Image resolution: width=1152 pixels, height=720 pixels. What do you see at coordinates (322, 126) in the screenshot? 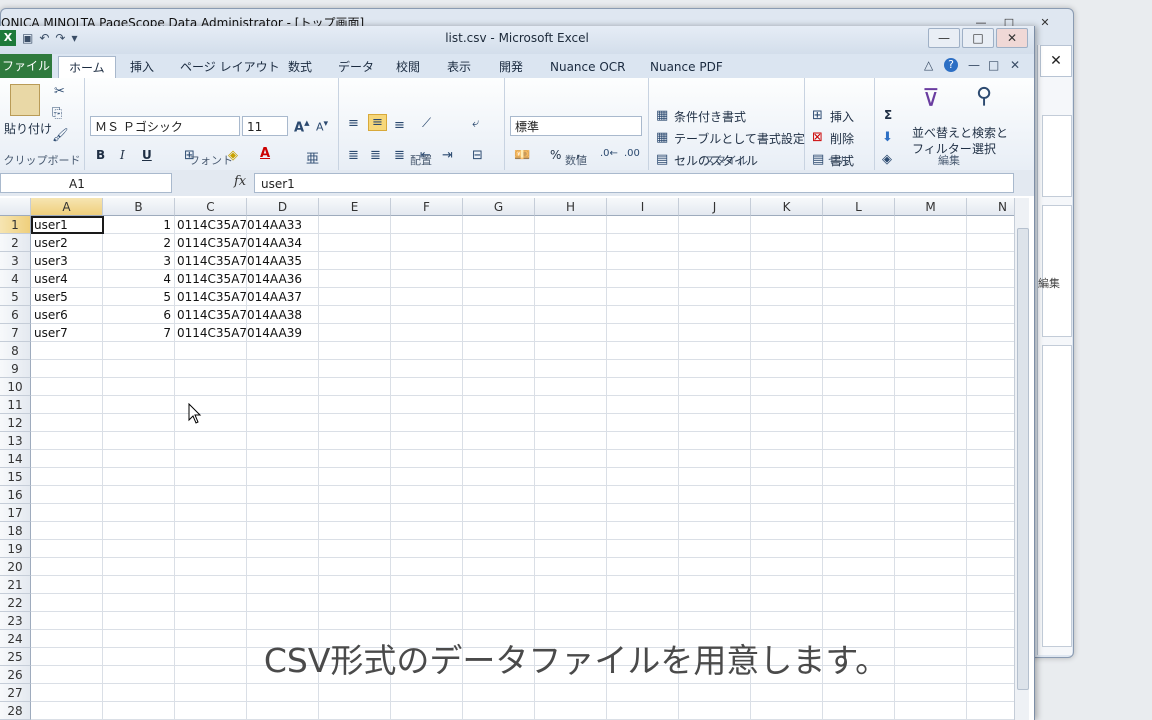
I see `shrink-font-icon: A▾` at bounding box center [322, 126].